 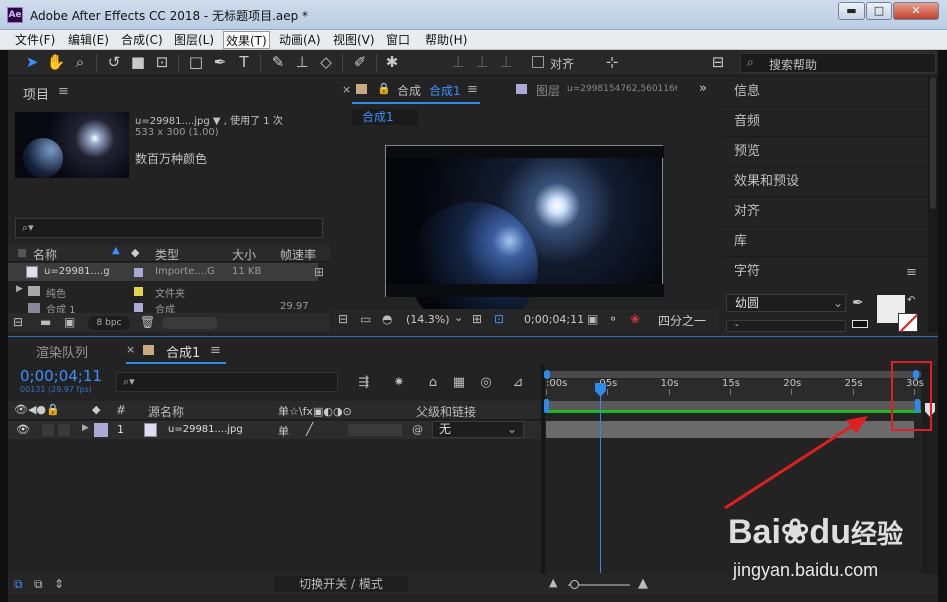 What do you see at coordinates (341, 584) in the screenshot?
I see `toggle-switches-modes-button: 切换开关 / 模式` at bounding box center [341, 584].